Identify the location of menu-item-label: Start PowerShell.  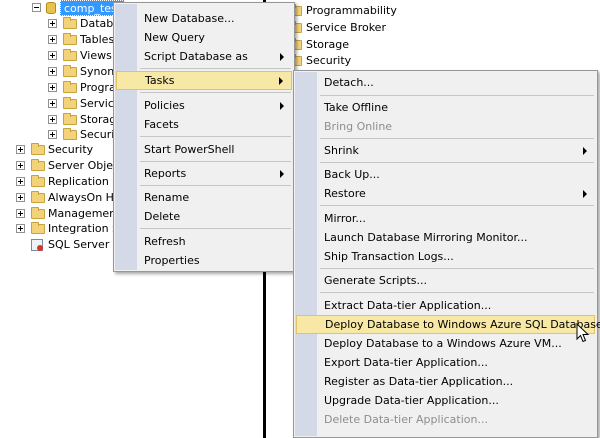
(189, 149).